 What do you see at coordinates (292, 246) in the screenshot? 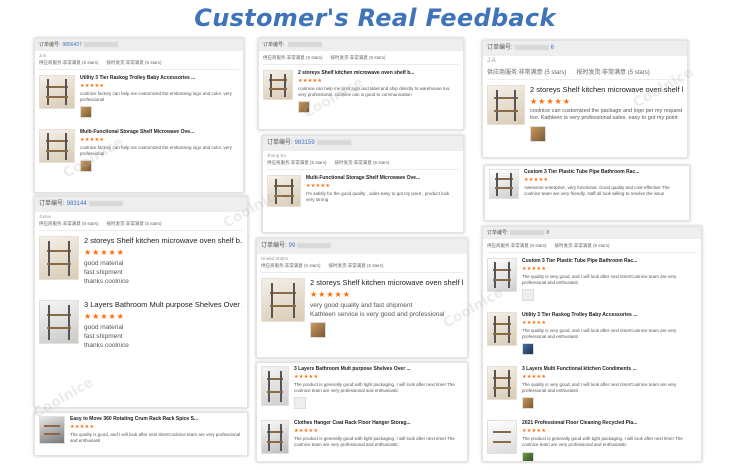
I see `order-id: 99` at bounding box center [292, 246].